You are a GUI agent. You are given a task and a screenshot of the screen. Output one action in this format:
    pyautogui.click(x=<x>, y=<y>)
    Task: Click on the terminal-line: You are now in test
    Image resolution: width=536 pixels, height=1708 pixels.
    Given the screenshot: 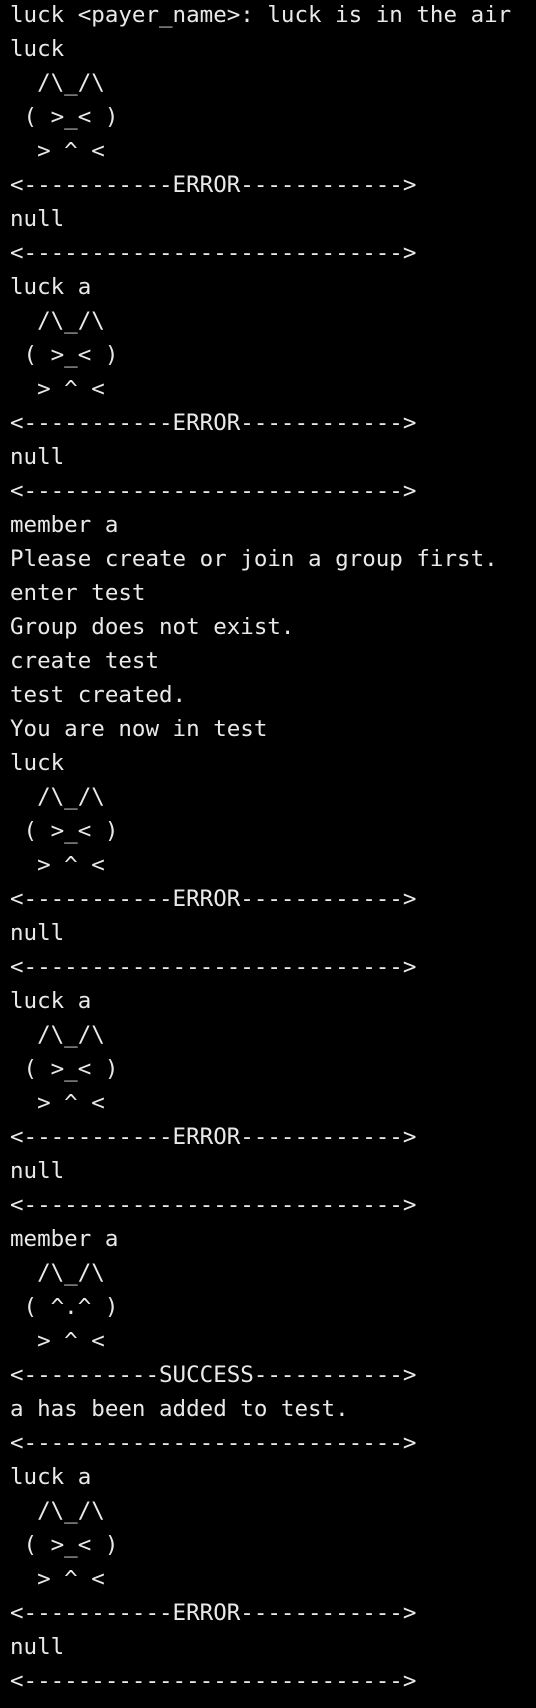 What is the action you would take?
    pyautogui.click(x=139, y=729)
    